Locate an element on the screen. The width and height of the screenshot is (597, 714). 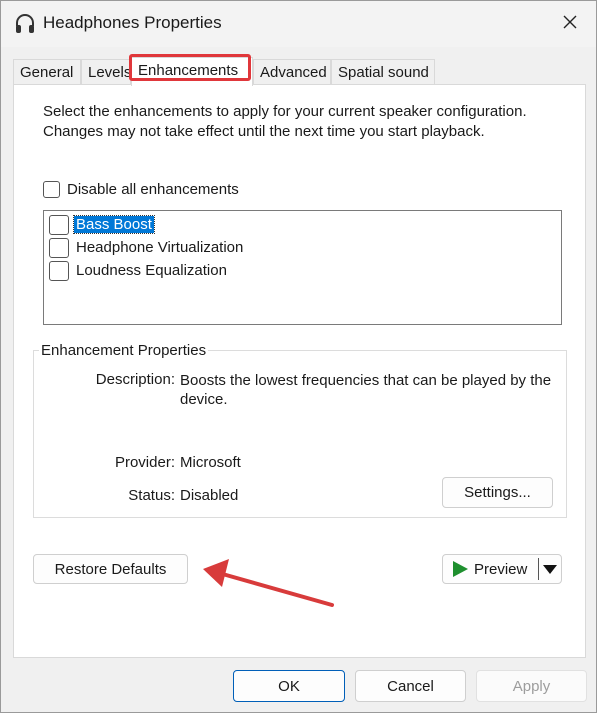
headphone-virtualization-checkbox is located at coordinates (59, 247).